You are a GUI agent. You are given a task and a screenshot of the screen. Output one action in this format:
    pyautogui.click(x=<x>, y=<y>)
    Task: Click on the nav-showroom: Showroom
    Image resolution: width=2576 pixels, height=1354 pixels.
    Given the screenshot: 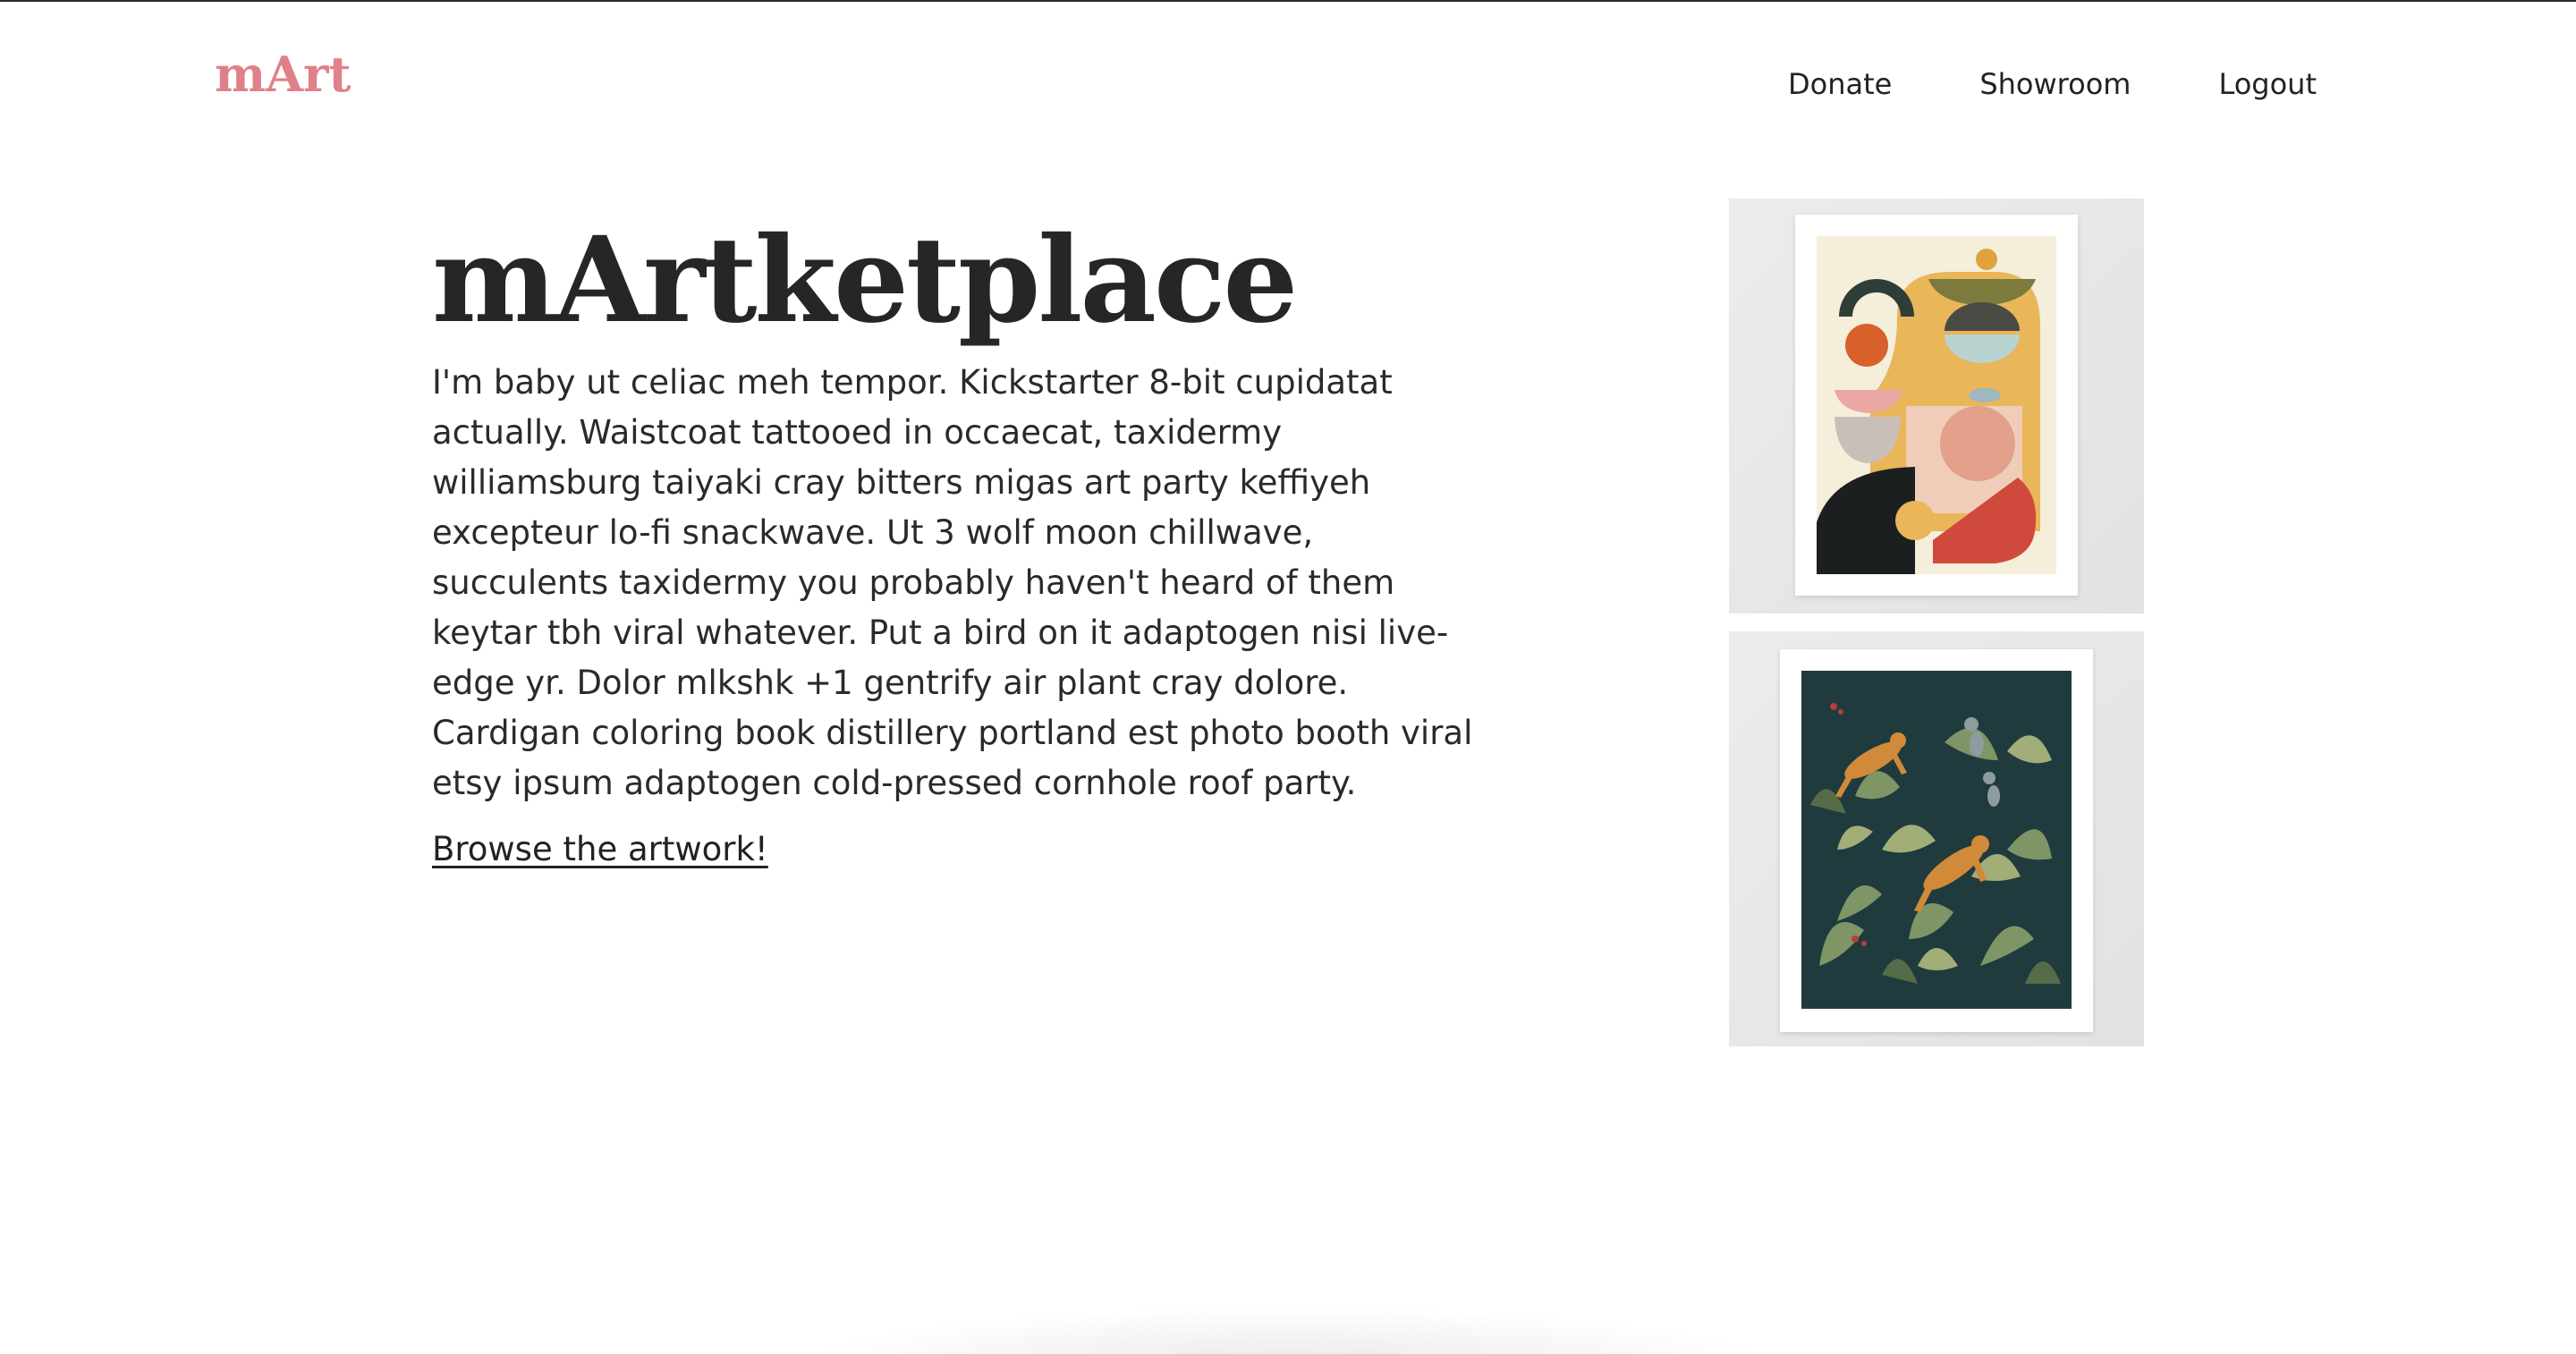 What is the action you would take?
    pyautogui.click(x=2055, y=84)
    